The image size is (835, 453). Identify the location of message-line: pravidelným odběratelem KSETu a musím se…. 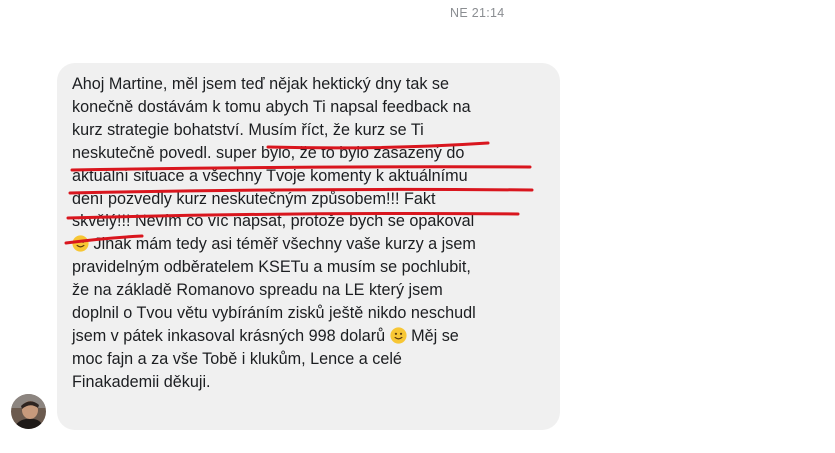
(271, 267).